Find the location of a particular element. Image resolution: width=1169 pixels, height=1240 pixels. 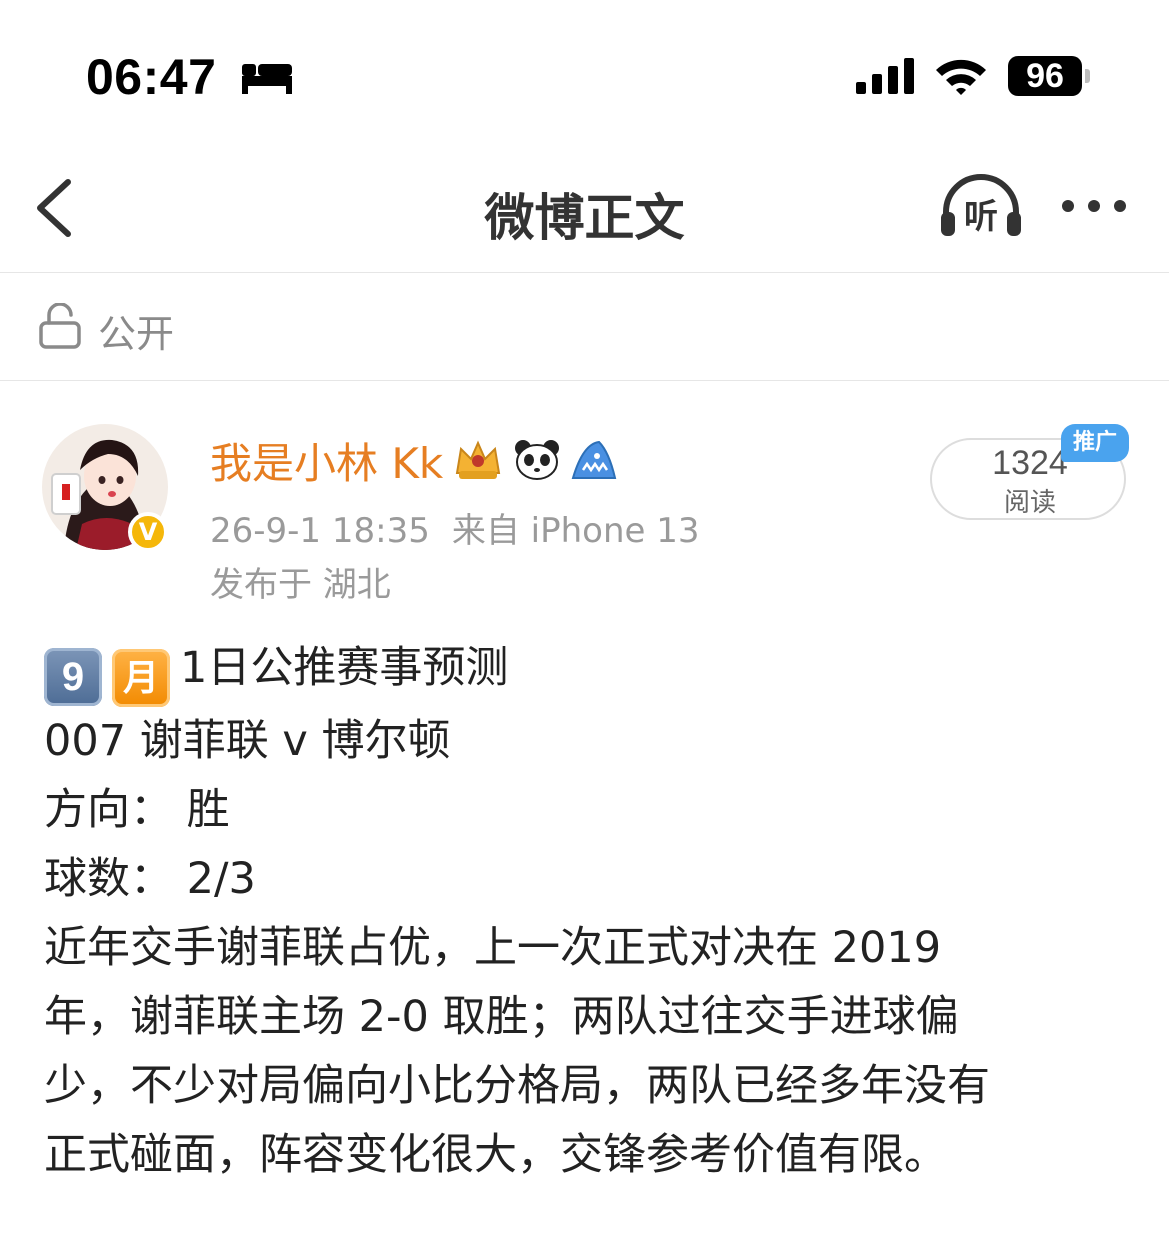

post-line: 球数： 2/3 is located at coordinates (150, 879).